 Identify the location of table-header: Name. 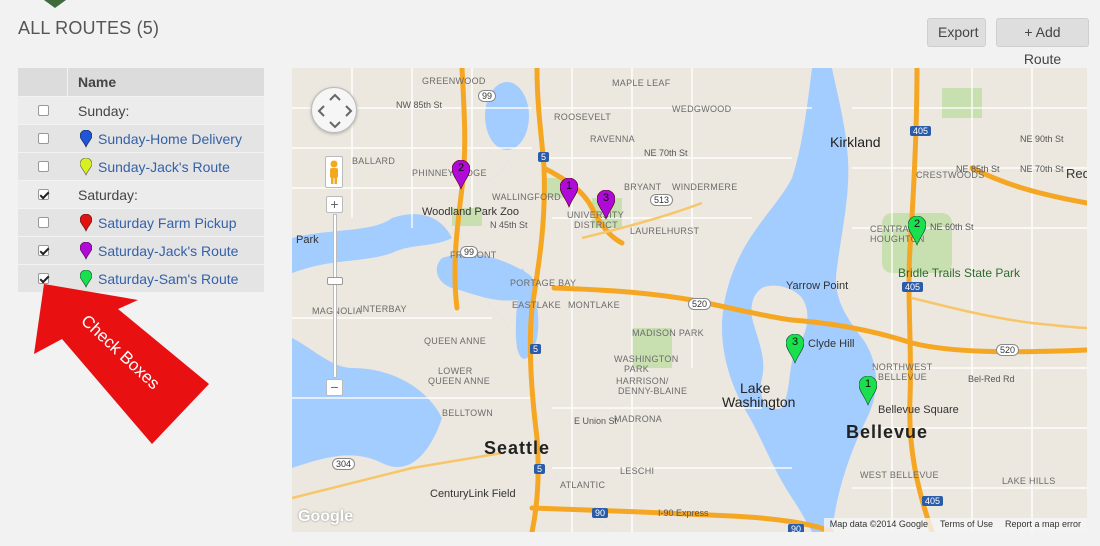
(141, 82).